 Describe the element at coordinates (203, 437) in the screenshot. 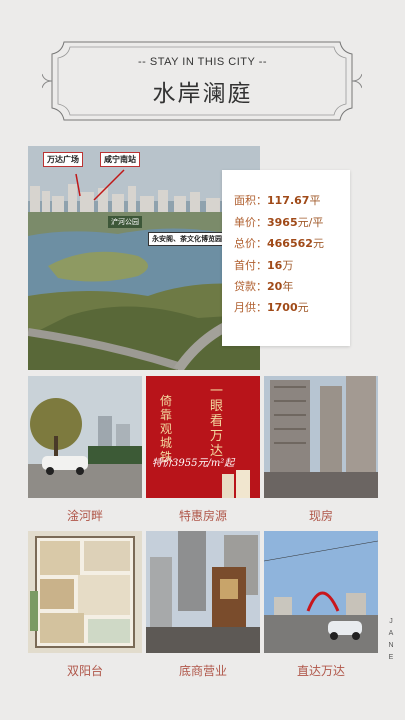

I see `tile-promo: 一眼看万达 倚靠观城铁 特价3955元/m²起` at that location.